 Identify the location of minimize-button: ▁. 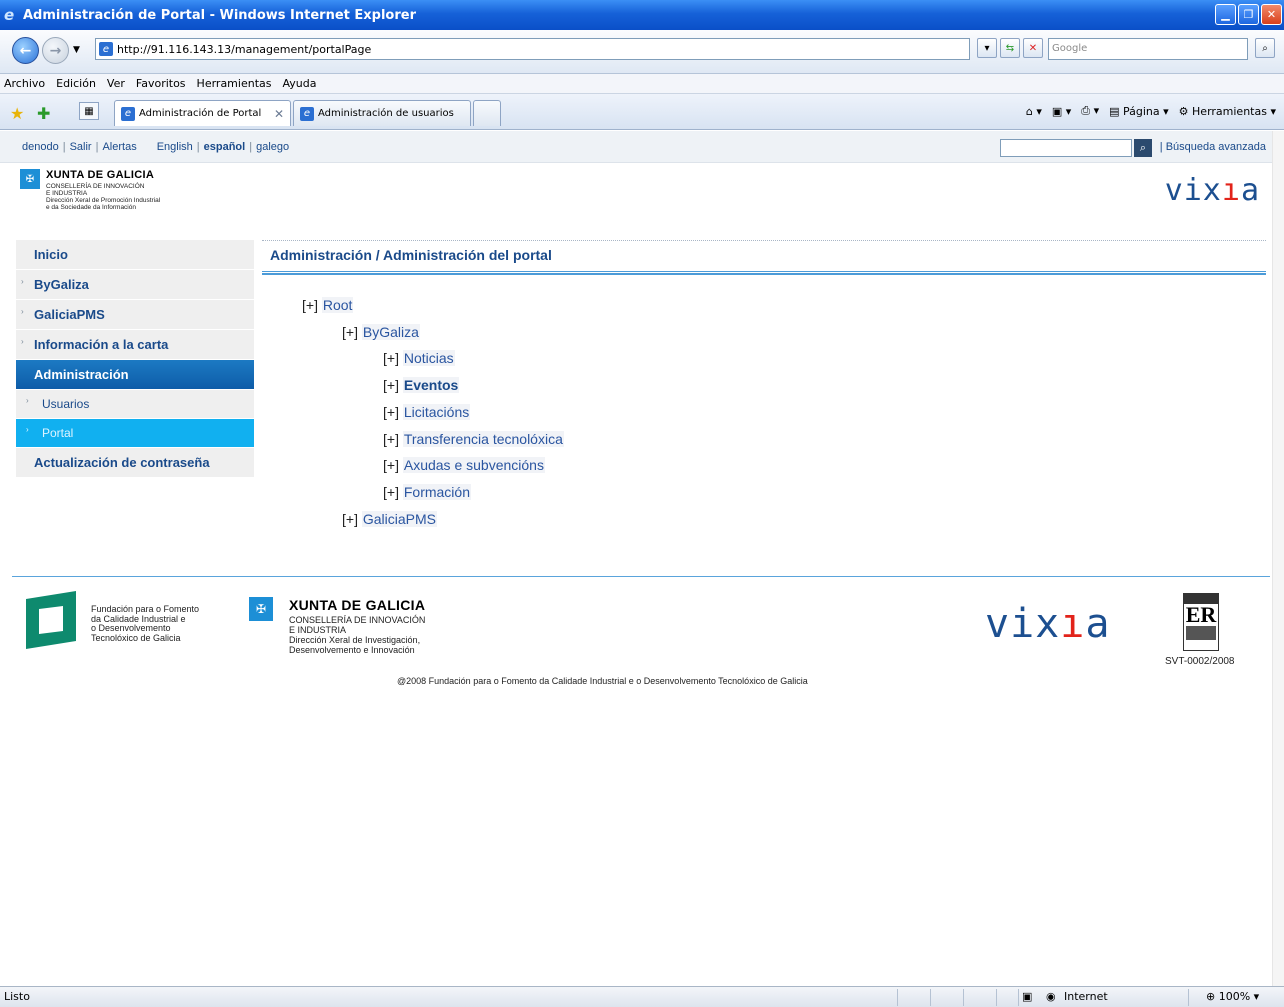
(1225, 14).